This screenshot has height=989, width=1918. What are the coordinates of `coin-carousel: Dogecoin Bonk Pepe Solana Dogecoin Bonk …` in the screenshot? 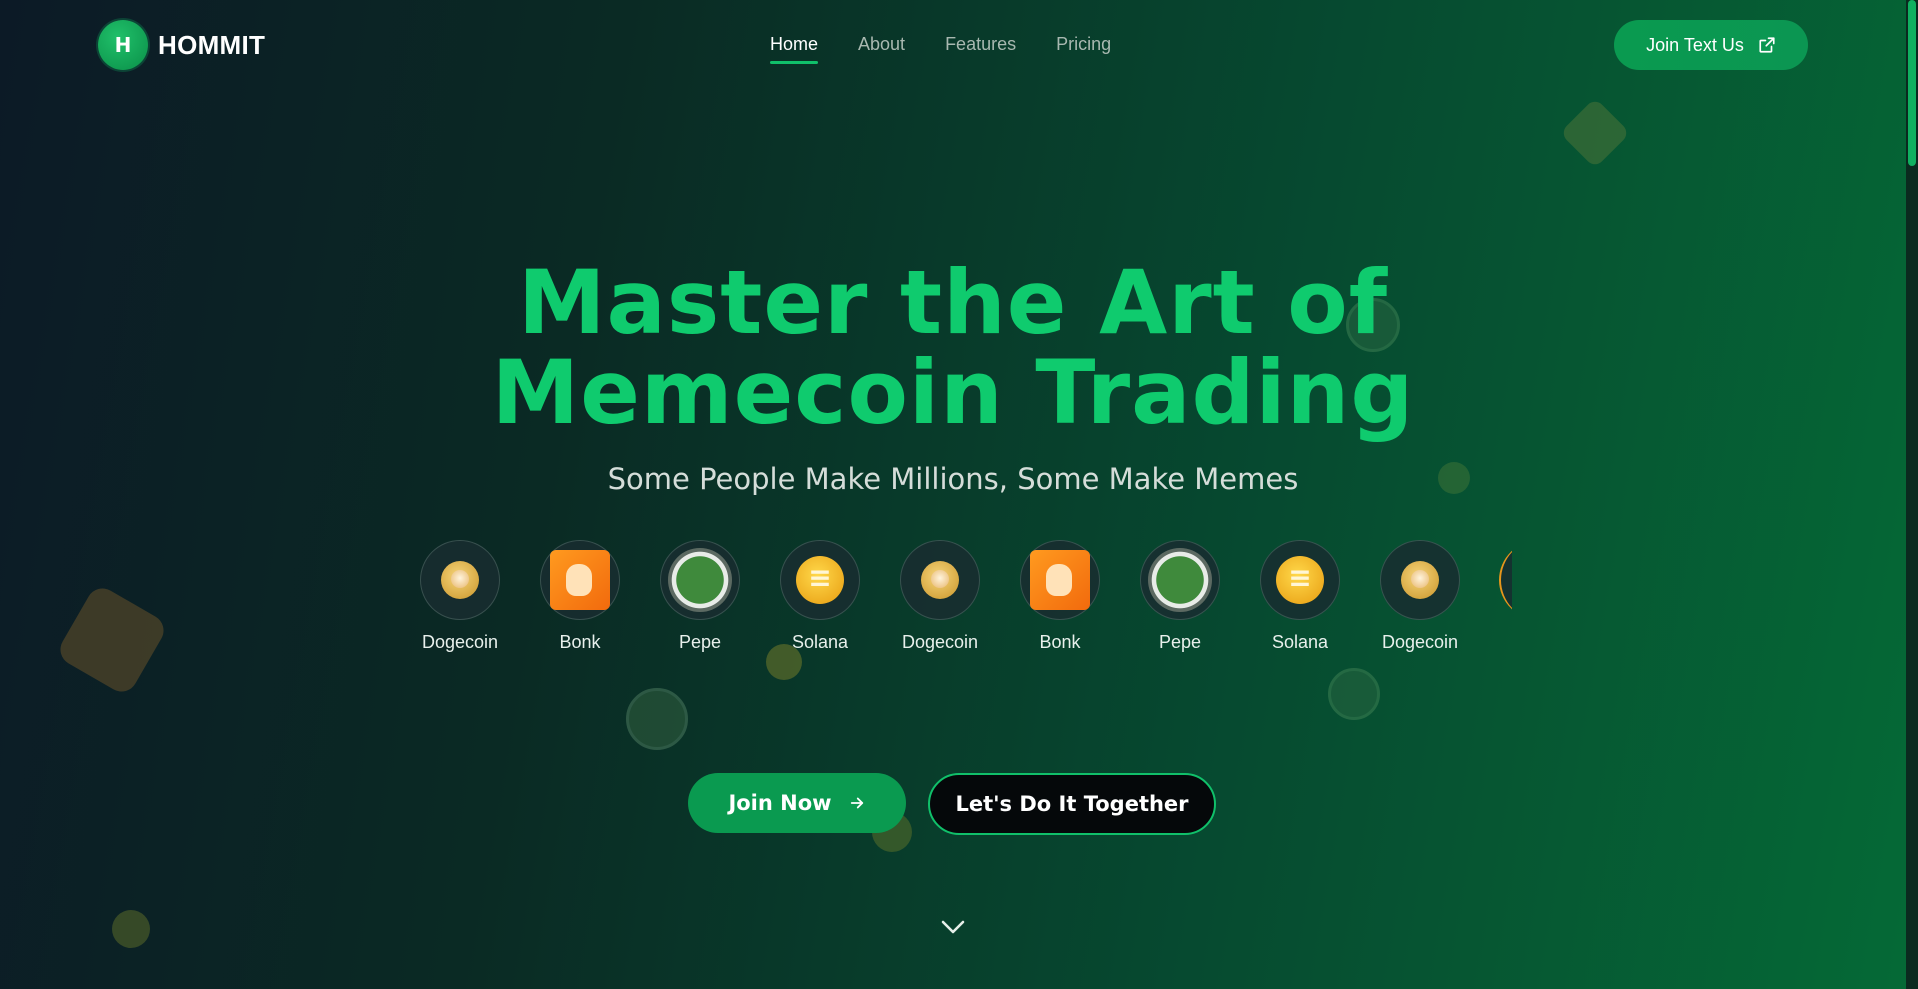 It's located at (964, 602).